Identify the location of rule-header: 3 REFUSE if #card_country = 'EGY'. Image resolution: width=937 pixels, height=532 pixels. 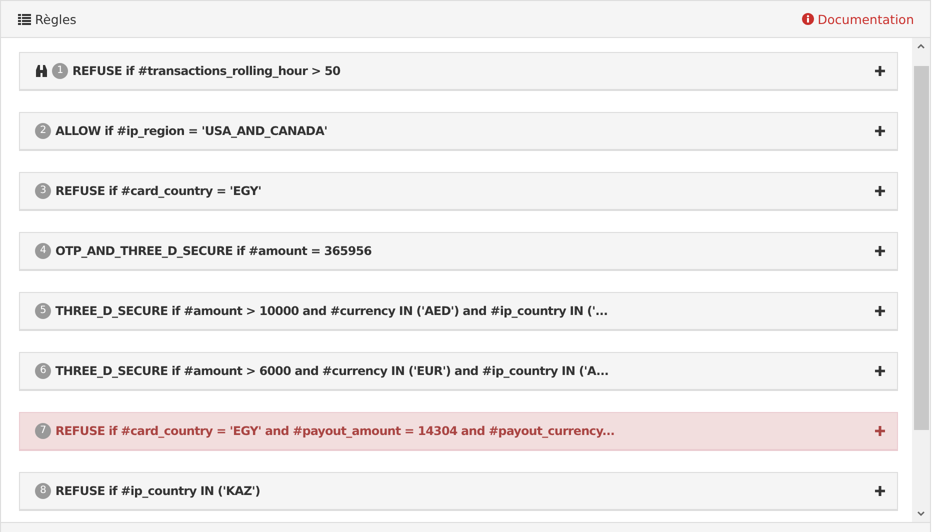
(458, 191).